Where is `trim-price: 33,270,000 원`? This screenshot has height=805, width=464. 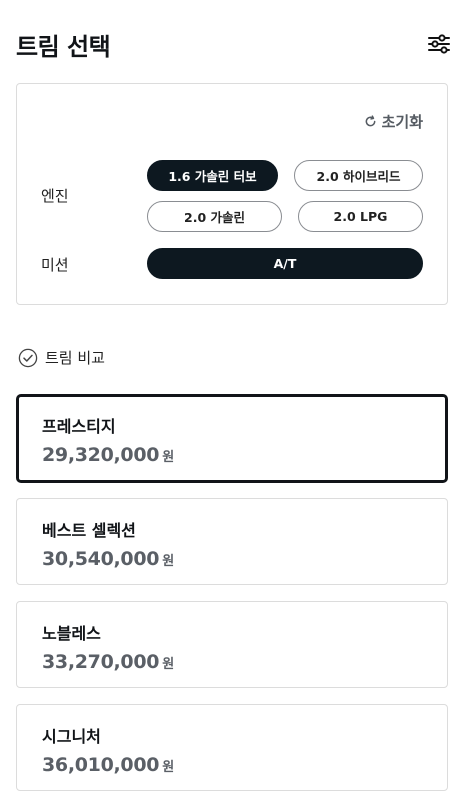 trim-price: 33,270,000 원 is located at coordinates (108, 662).